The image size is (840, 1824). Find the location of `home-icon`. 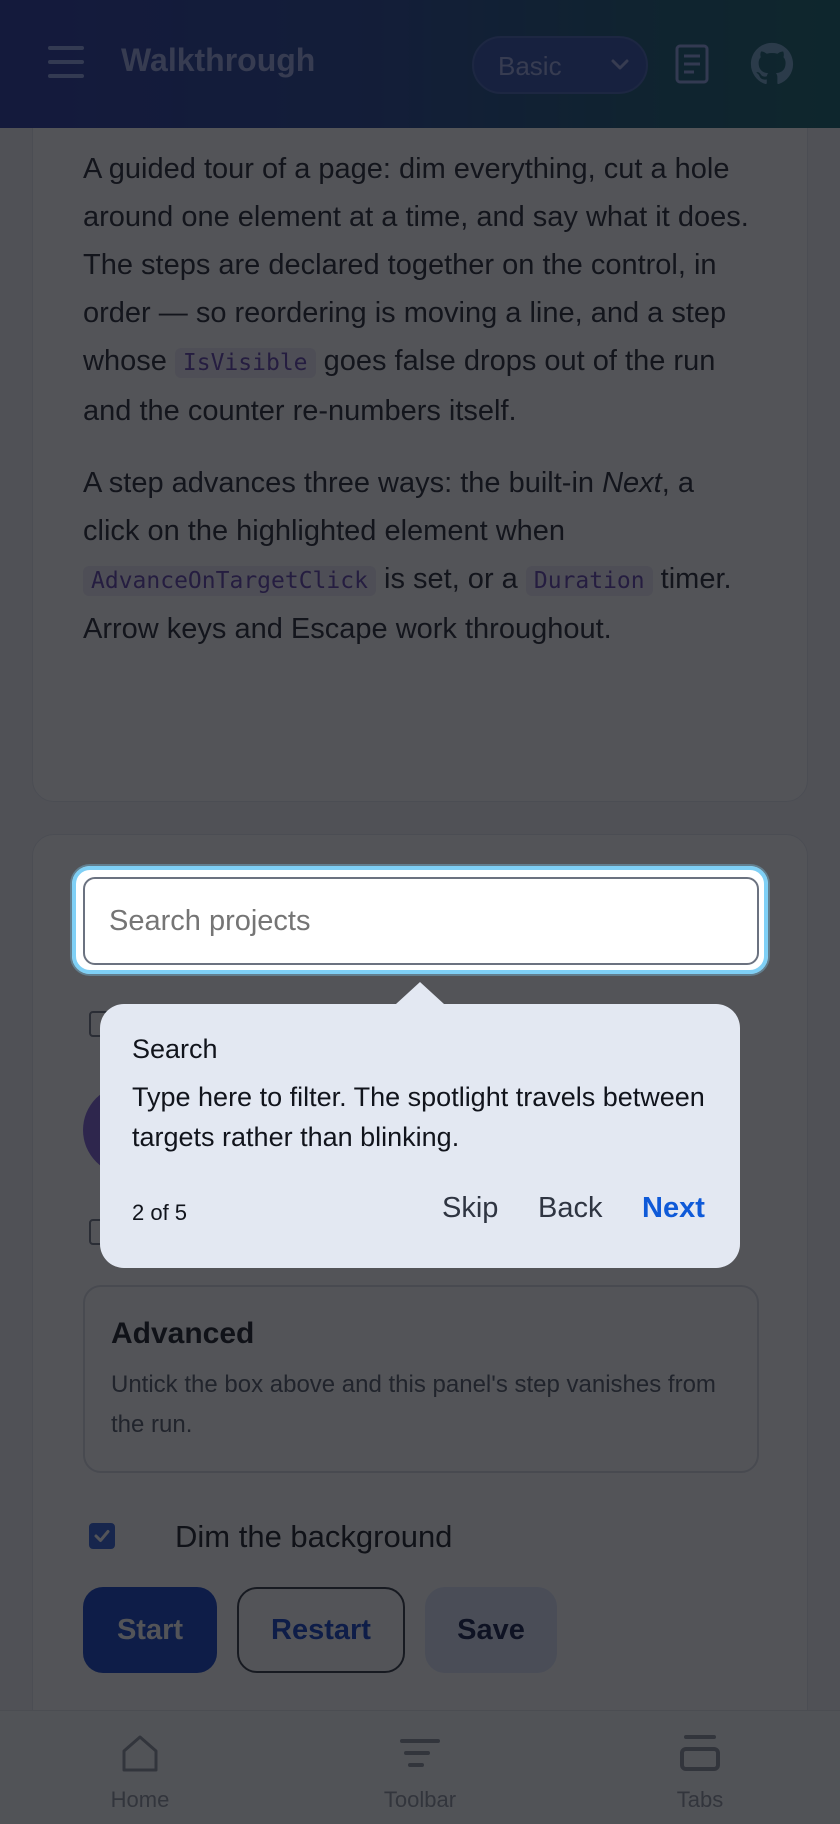

home-icon is located at coordinates (140, 1753).